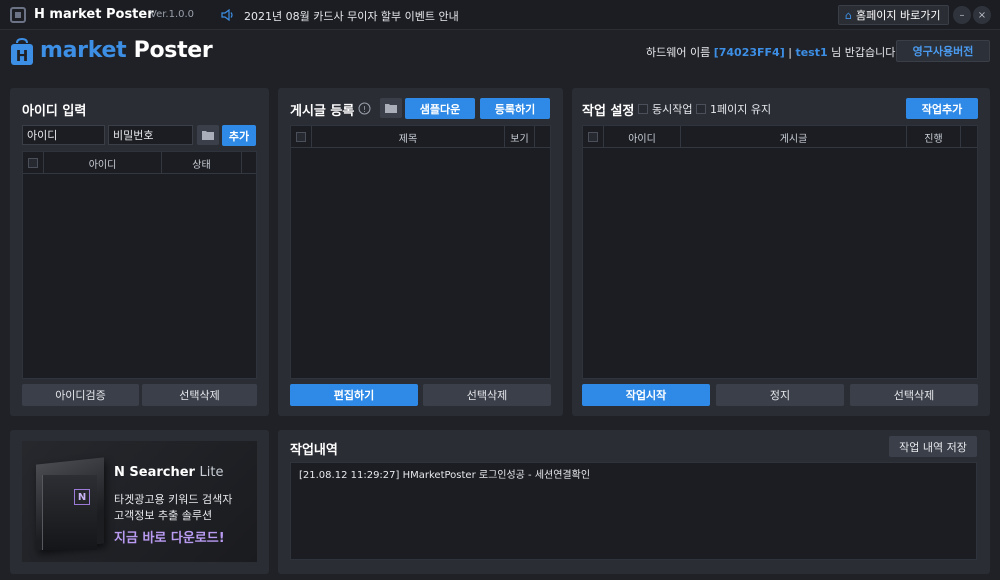 The image size is (1000, 580). I want to click on username: test1, so click(811, 52).